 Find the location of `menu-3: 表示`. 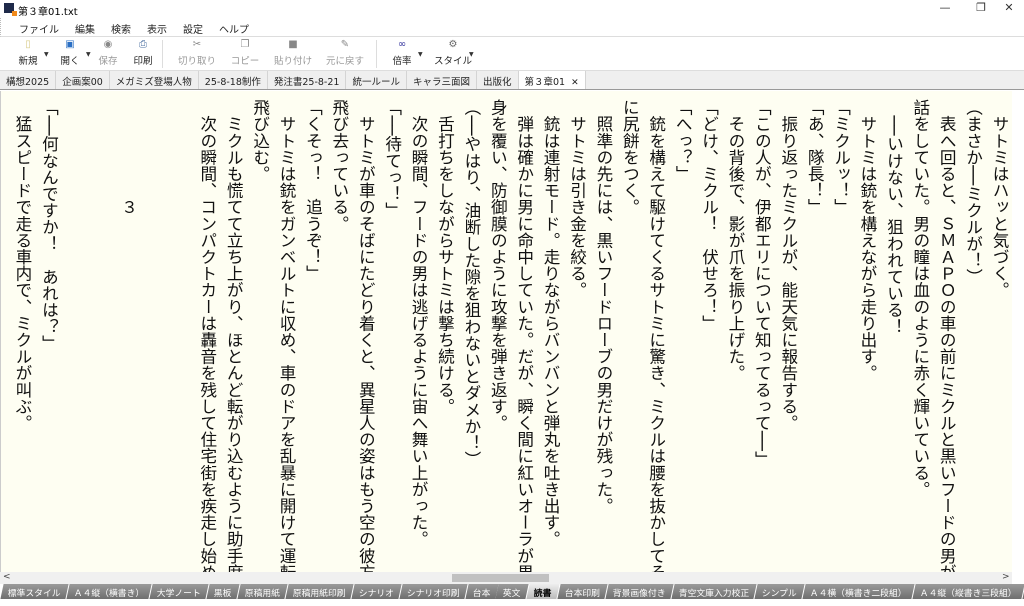

menu-3: 表示 is located at coordinates (157, 27).